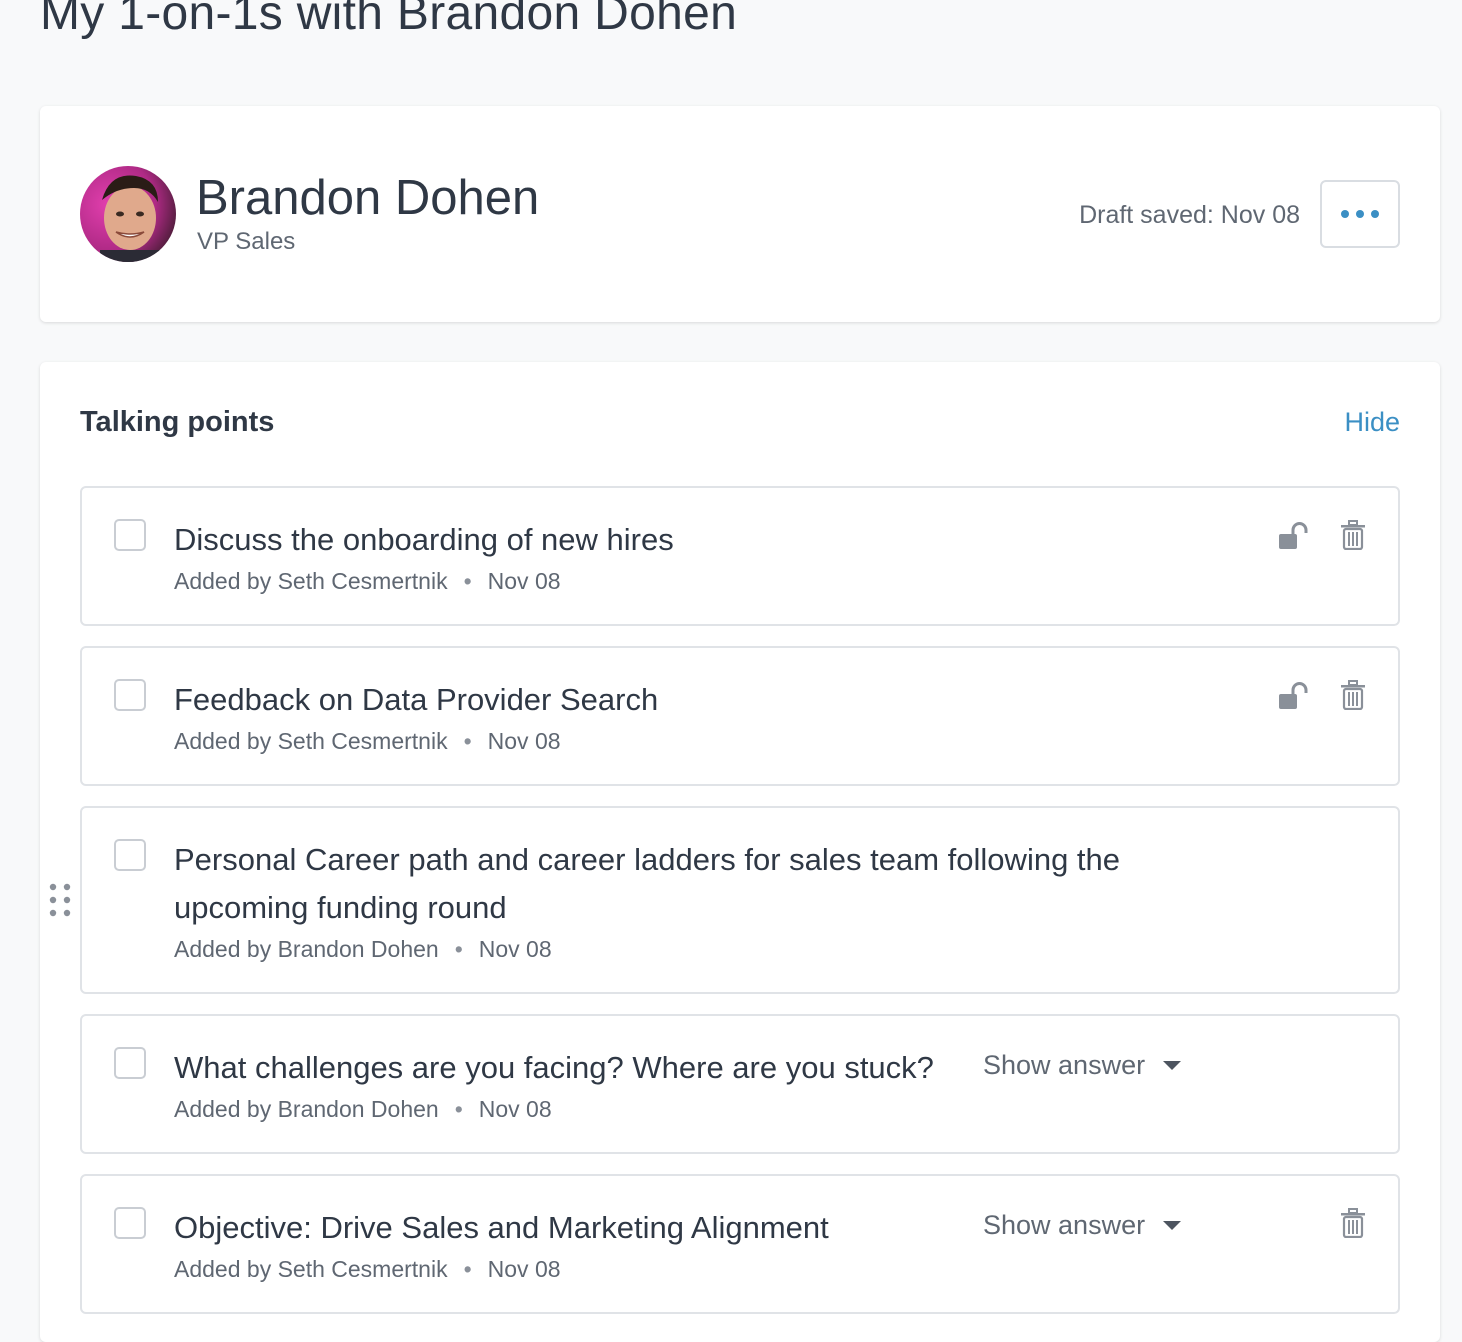 The image size is (1462, 1342). Describe the element at coordinates (128, 214) in the screenshot. I see `avatar` at that location.